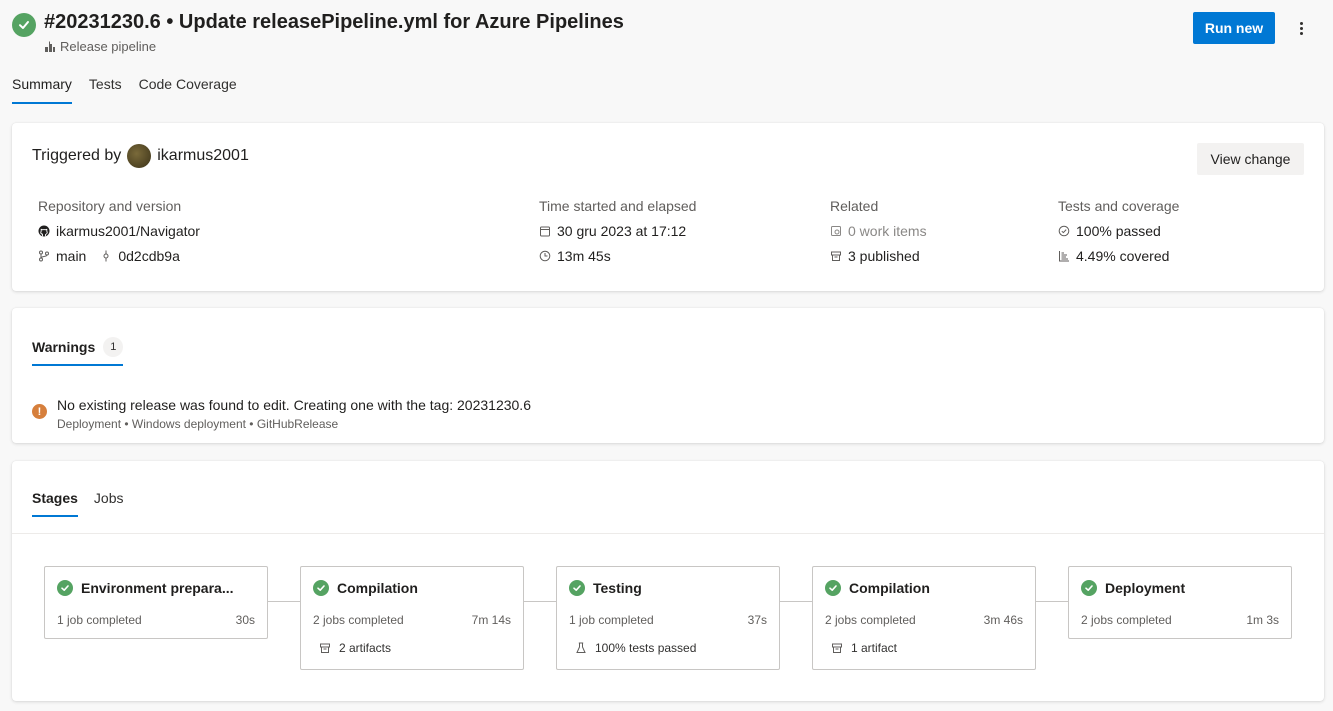 This screenshot has height=711, width=1333. I want to click on work-items-row: 0 work items, so click(878, 231).